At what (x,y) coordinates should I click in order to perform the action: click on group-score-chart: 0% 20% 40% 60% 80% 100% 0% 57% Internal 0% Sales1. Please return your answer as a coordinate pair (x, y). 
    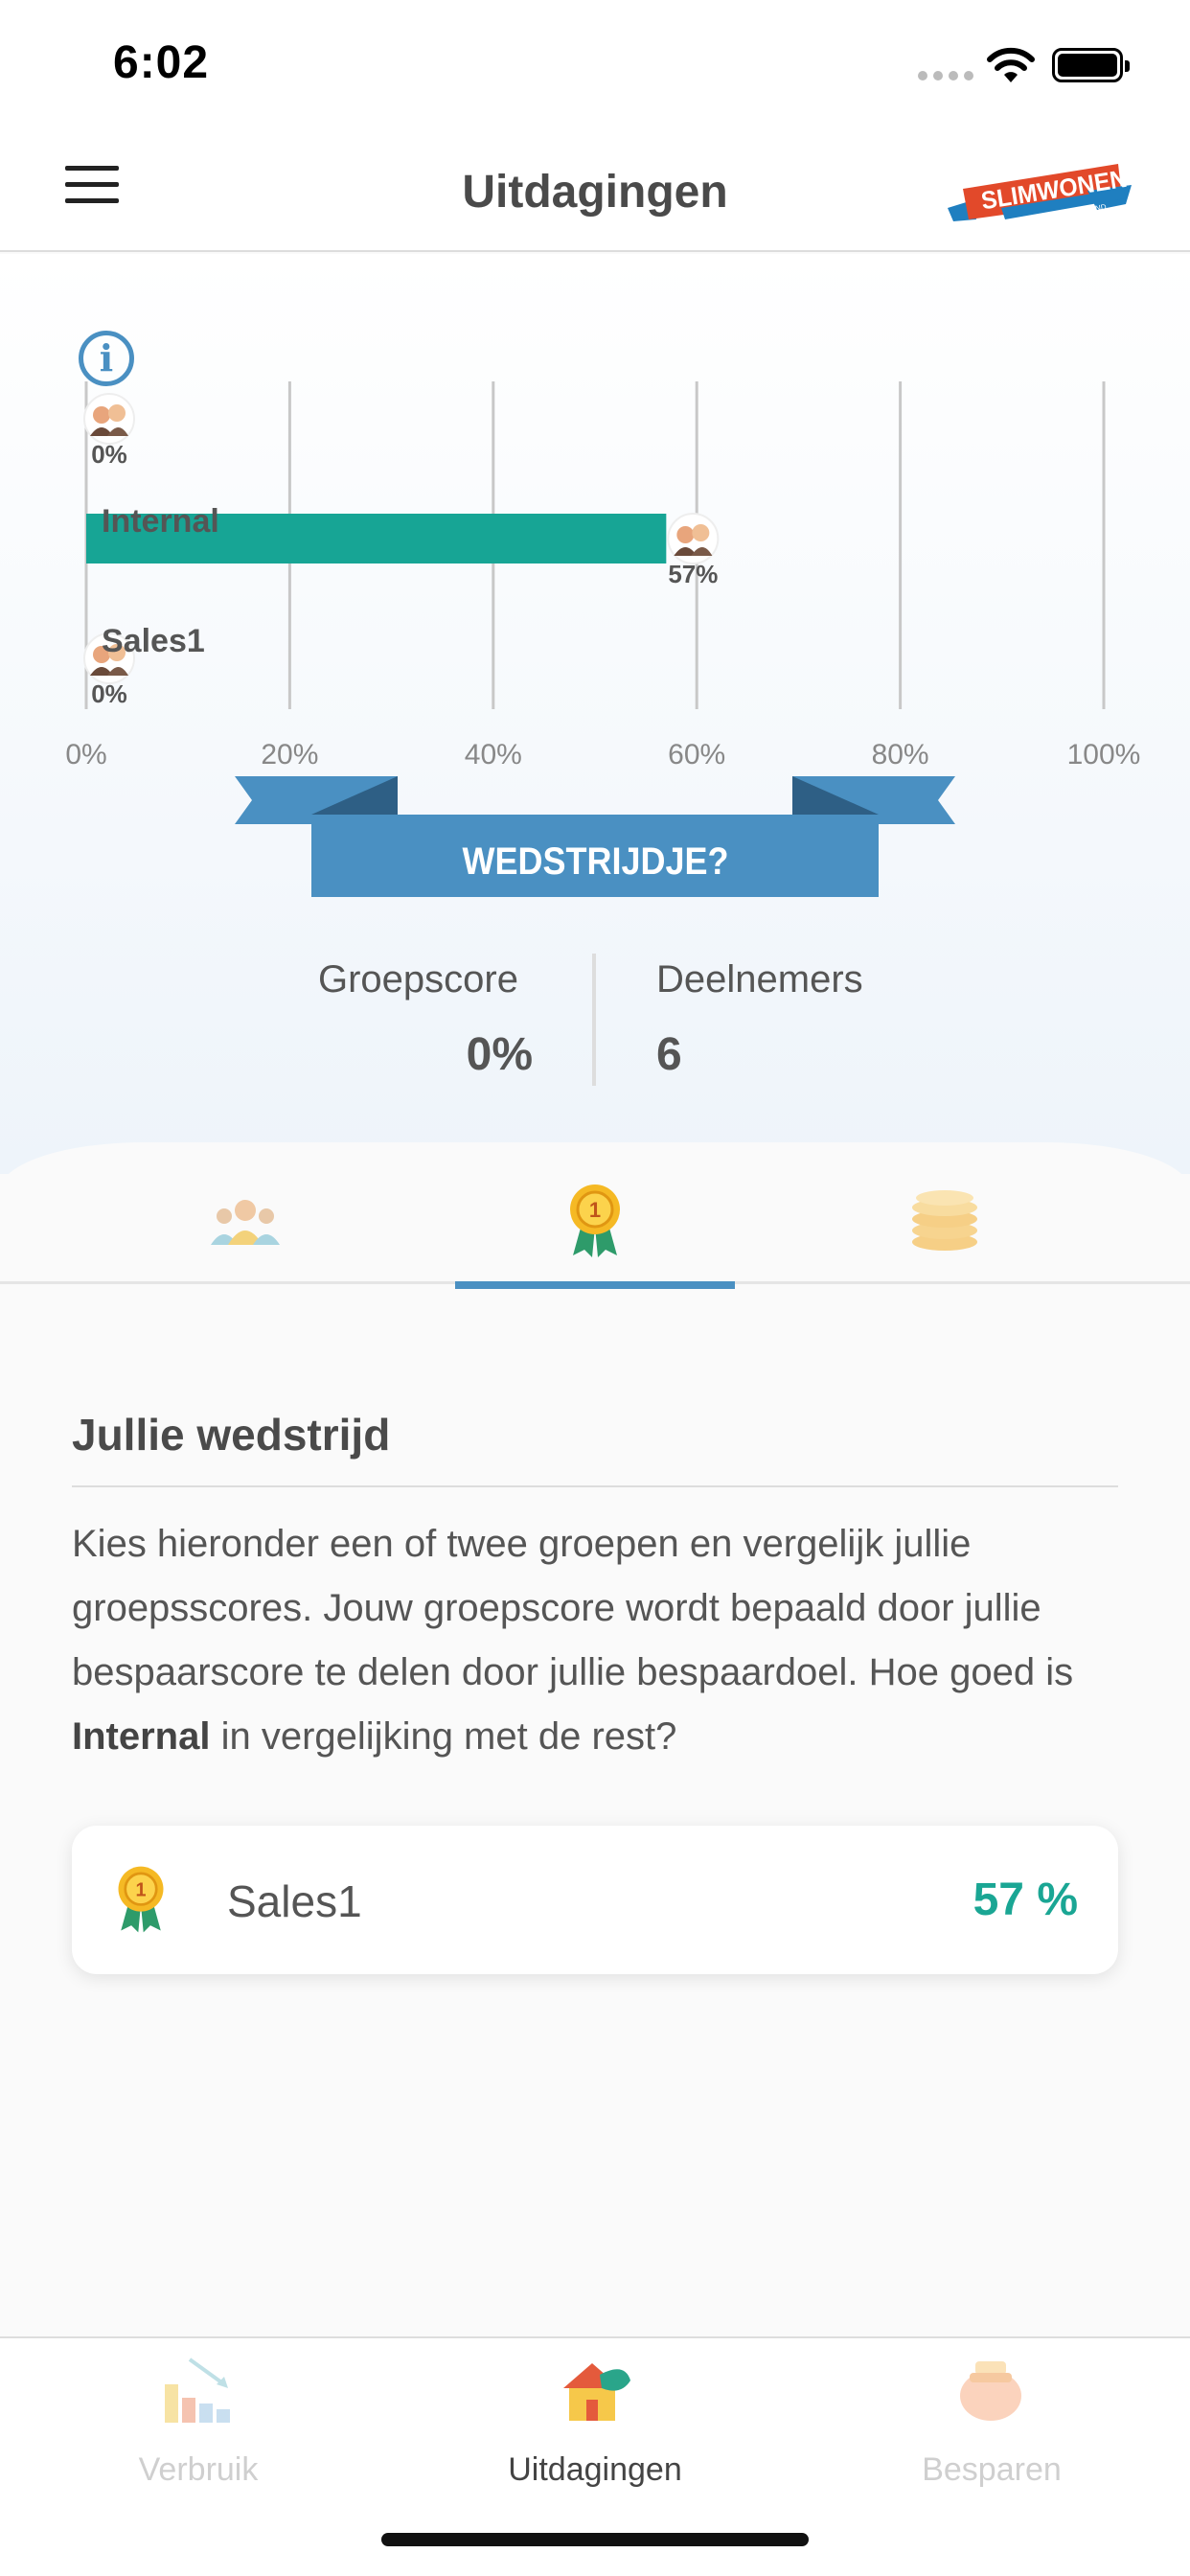
    Looking at the image, I should click on (603, 575).